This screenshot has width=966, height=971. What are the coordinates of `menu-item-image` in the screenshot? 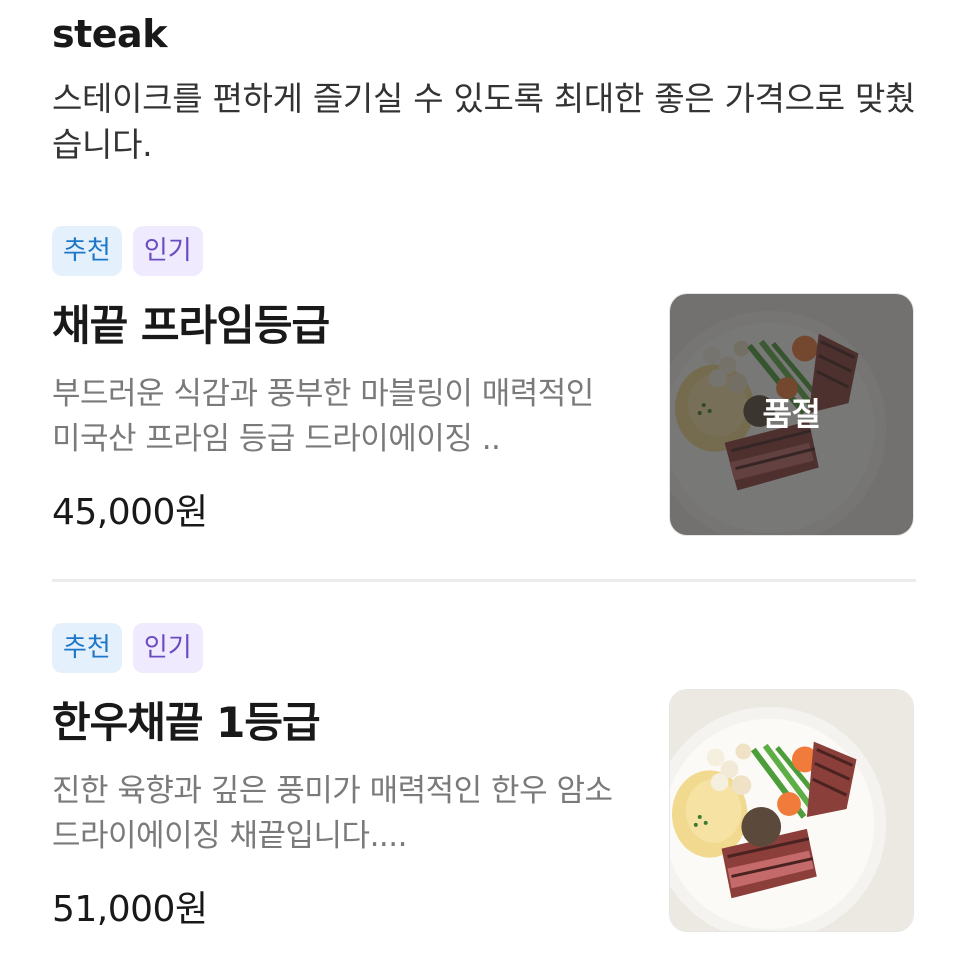 It's located at (791, 810).